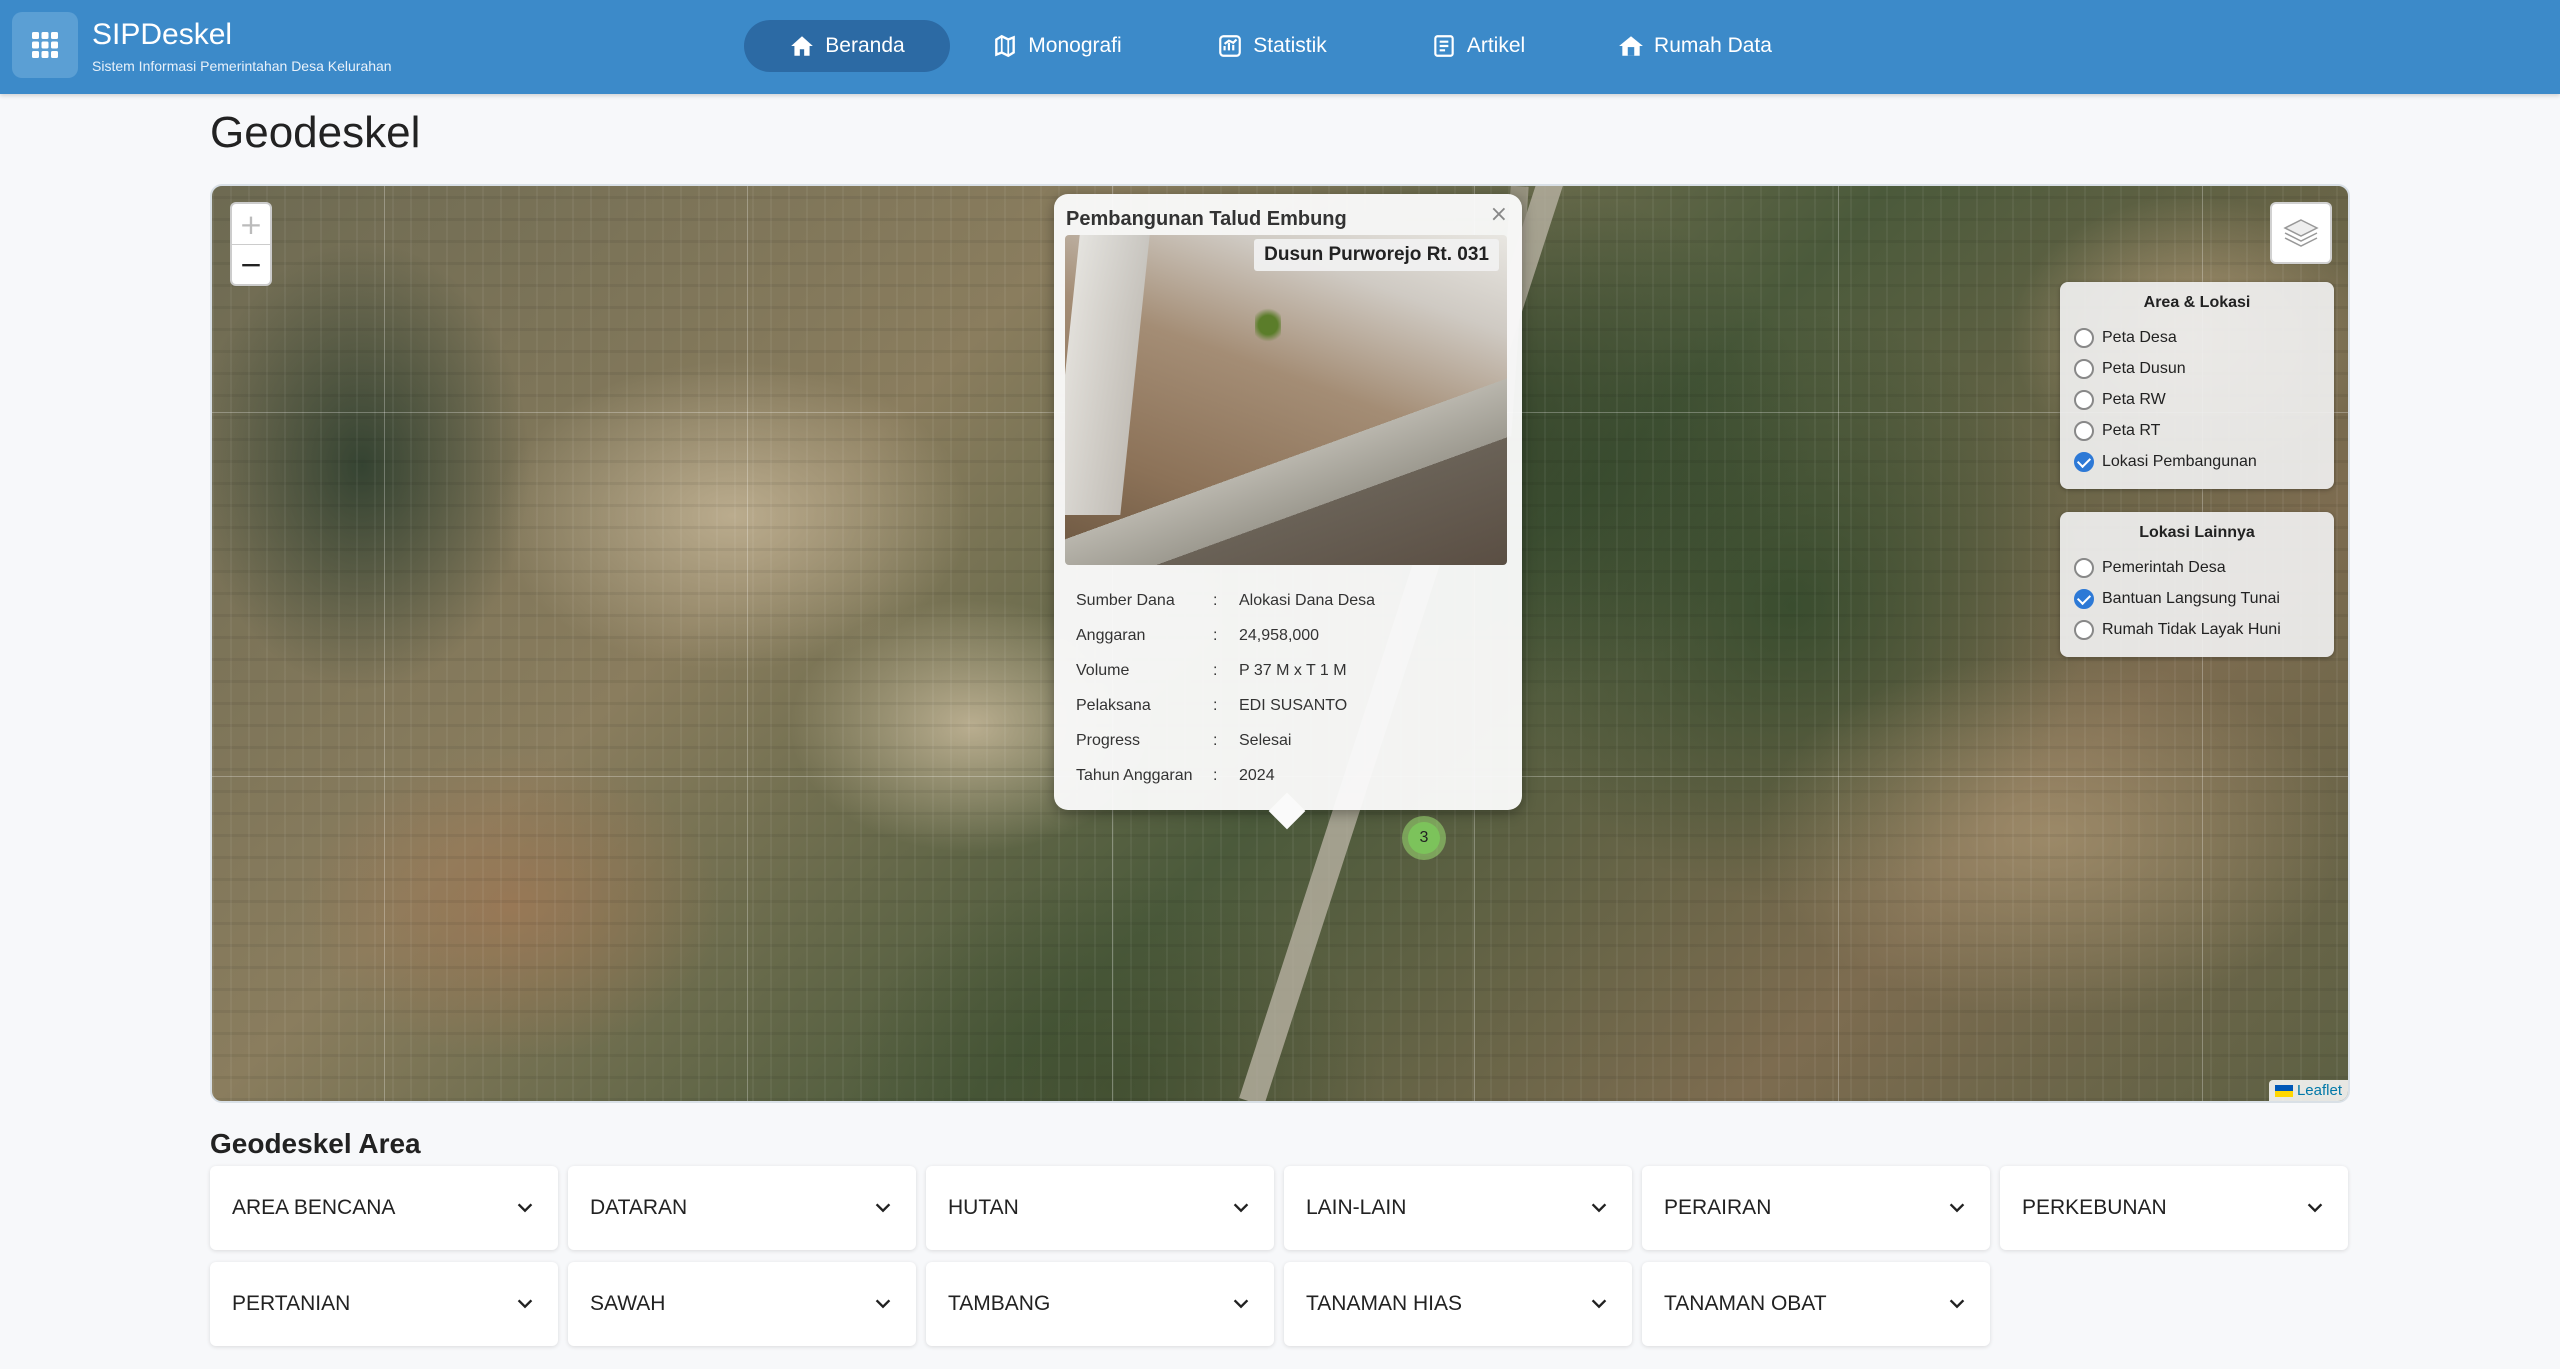 The height and width of the screenshot is (1369, 2560). What do you see at coordinates (1257, 775) in the screenshot?
I see `info-value: 2024` at bounding box center [1257, 775].